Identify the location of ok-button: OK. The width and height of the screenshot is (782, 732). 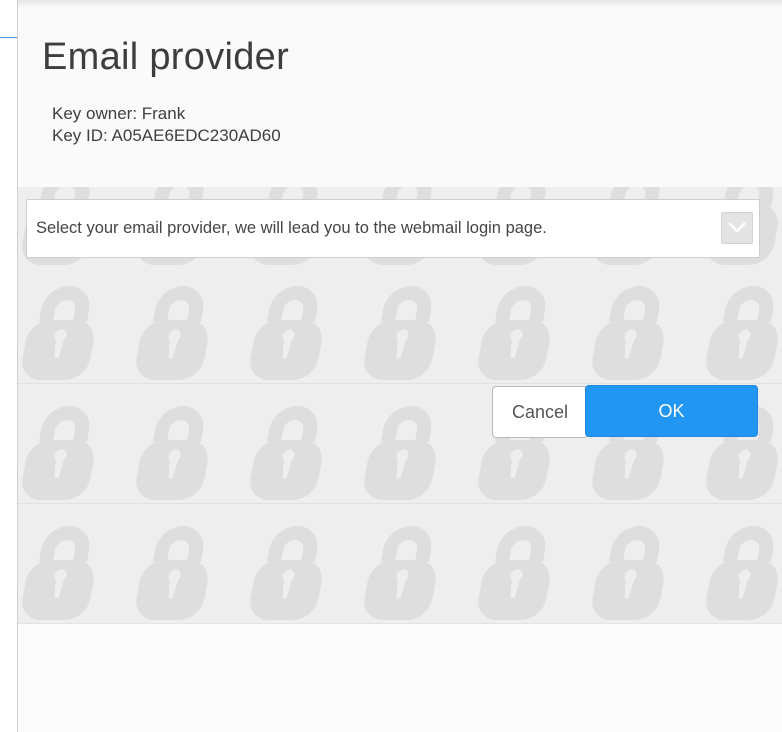
(671, 411).